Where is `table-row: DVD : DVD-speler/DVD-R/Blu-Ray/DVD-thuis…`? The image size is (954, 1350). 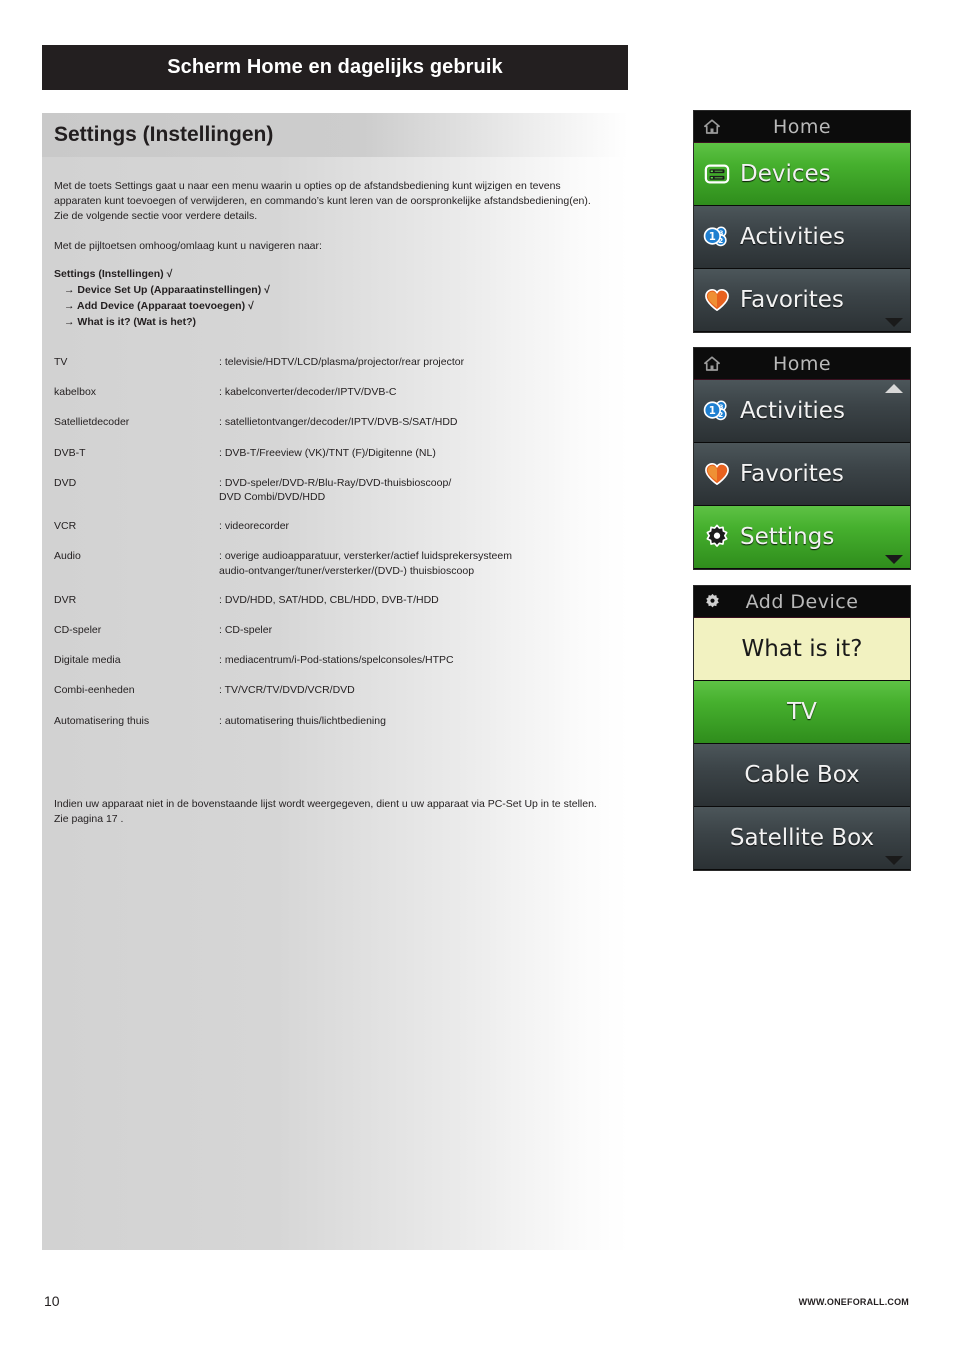 table-row: DVD : DVD-speler/DVD-R/Blu-Ray/DVD-thuis… is located at coordinates (335, 490).